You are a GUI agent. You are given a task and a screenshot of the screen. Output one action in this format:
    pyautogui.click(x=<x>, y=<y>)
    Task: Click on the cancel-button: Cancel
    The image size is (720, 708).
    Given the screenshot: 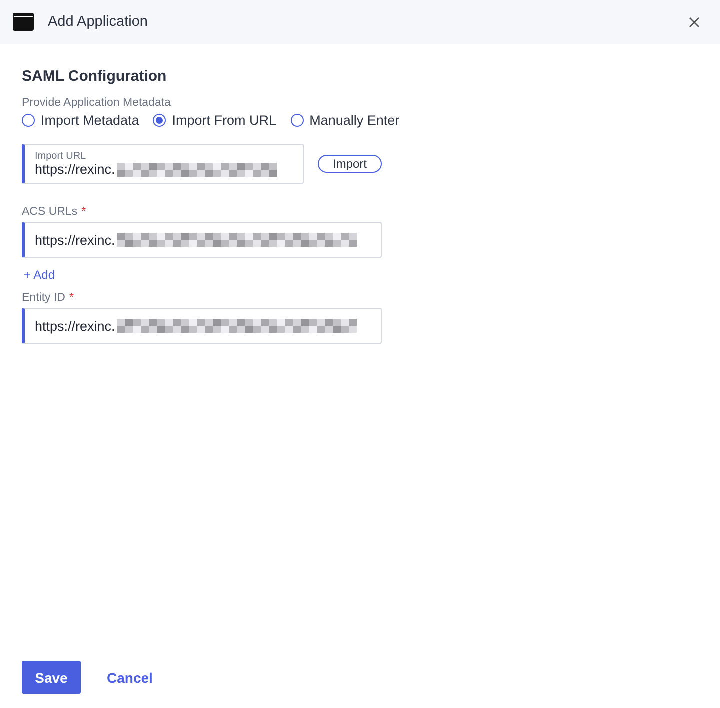 What is the action you would take?
    pyautogui.click(x=130, y=678)
    